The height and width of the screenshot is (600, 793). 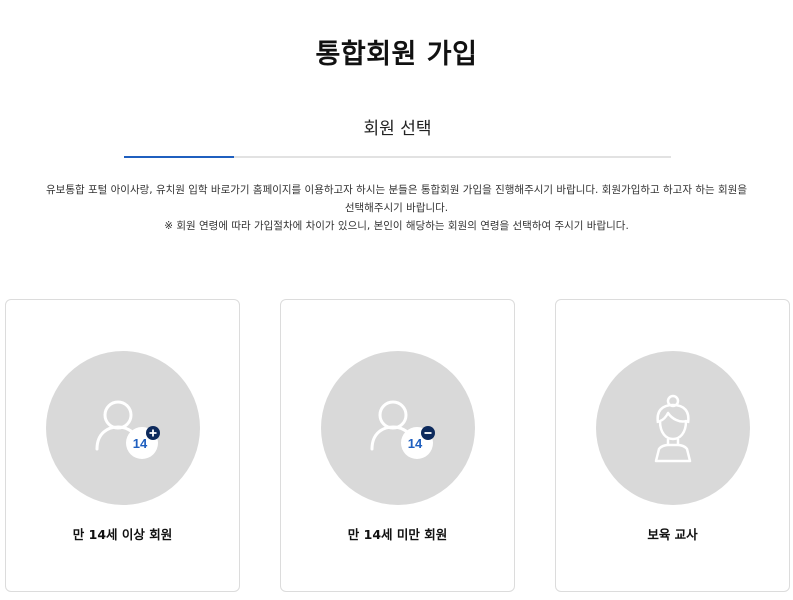 I want to click on step-indicator: 회원 선택, so click(x=397, y=135).